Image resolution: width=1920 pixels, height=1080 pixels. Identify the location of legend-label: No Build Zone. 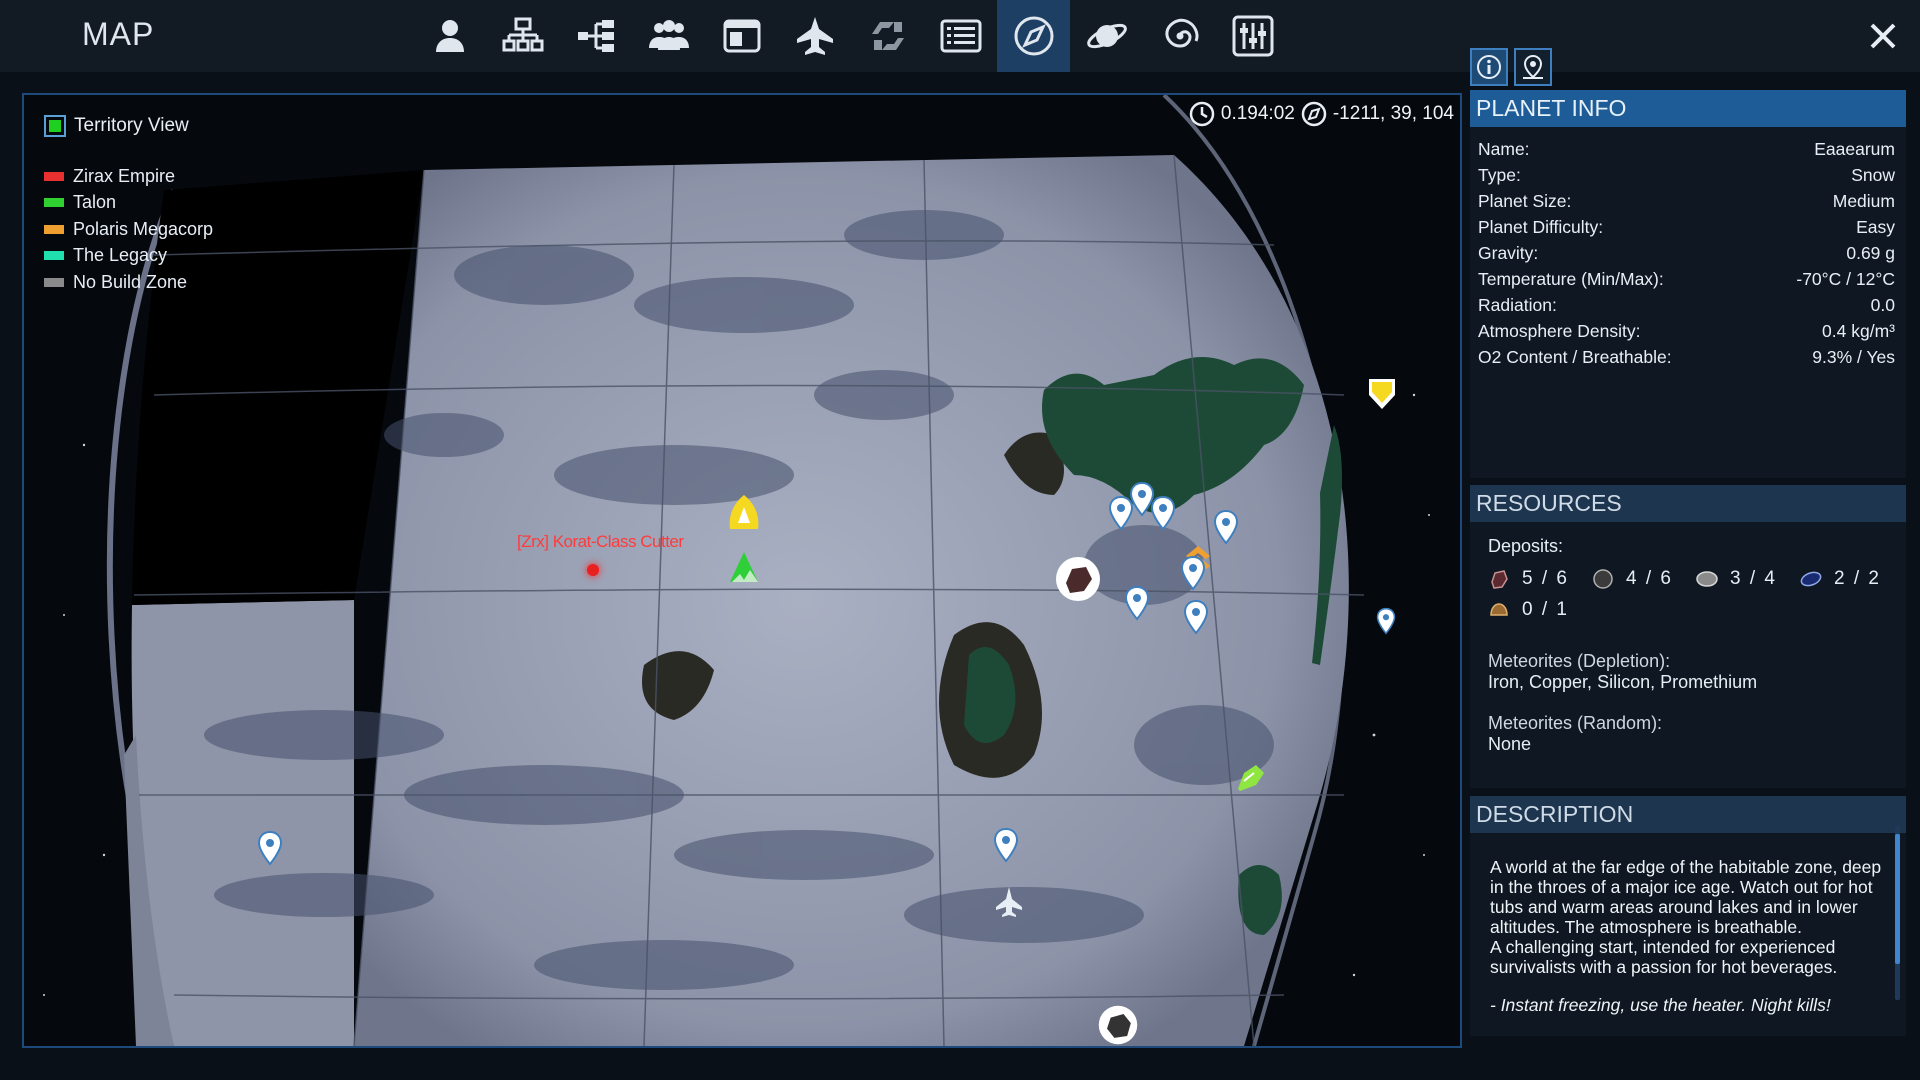
(130, 281).